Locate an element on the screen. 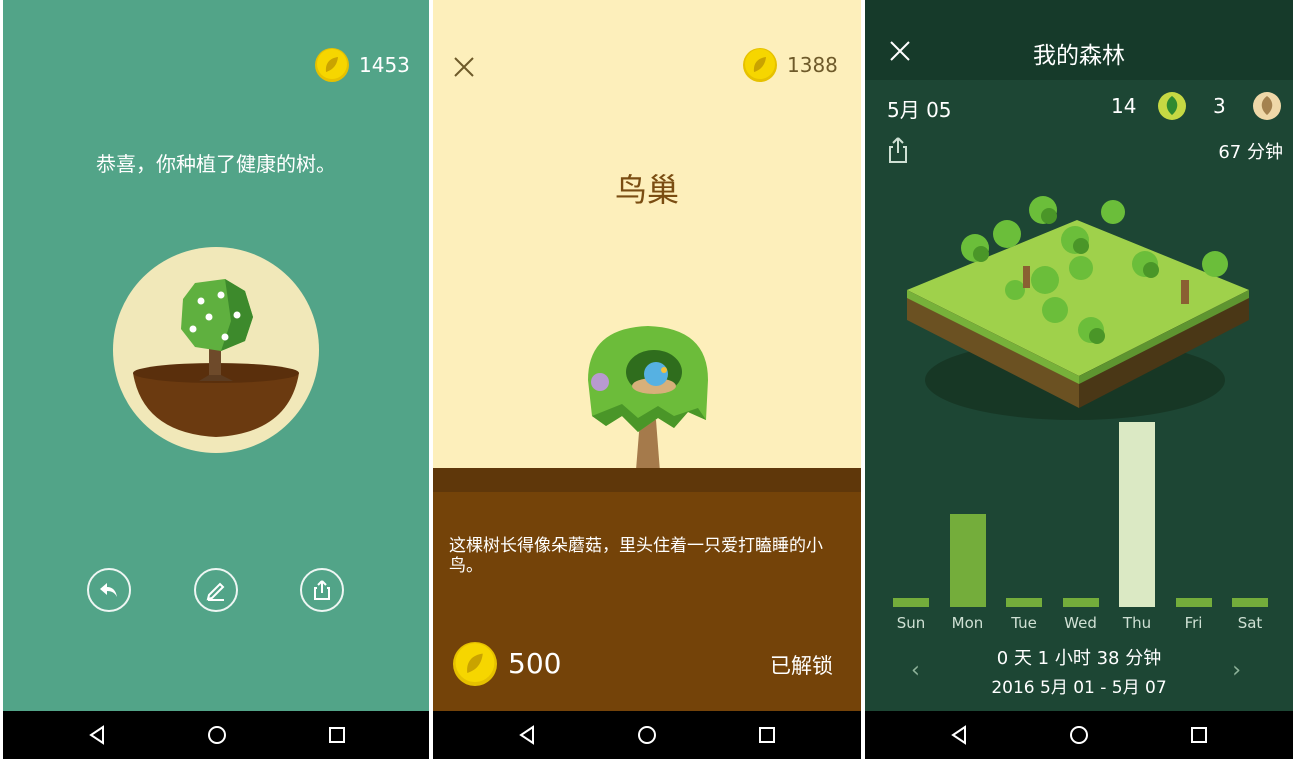  bar-mon is located at coordinates (967, 560).